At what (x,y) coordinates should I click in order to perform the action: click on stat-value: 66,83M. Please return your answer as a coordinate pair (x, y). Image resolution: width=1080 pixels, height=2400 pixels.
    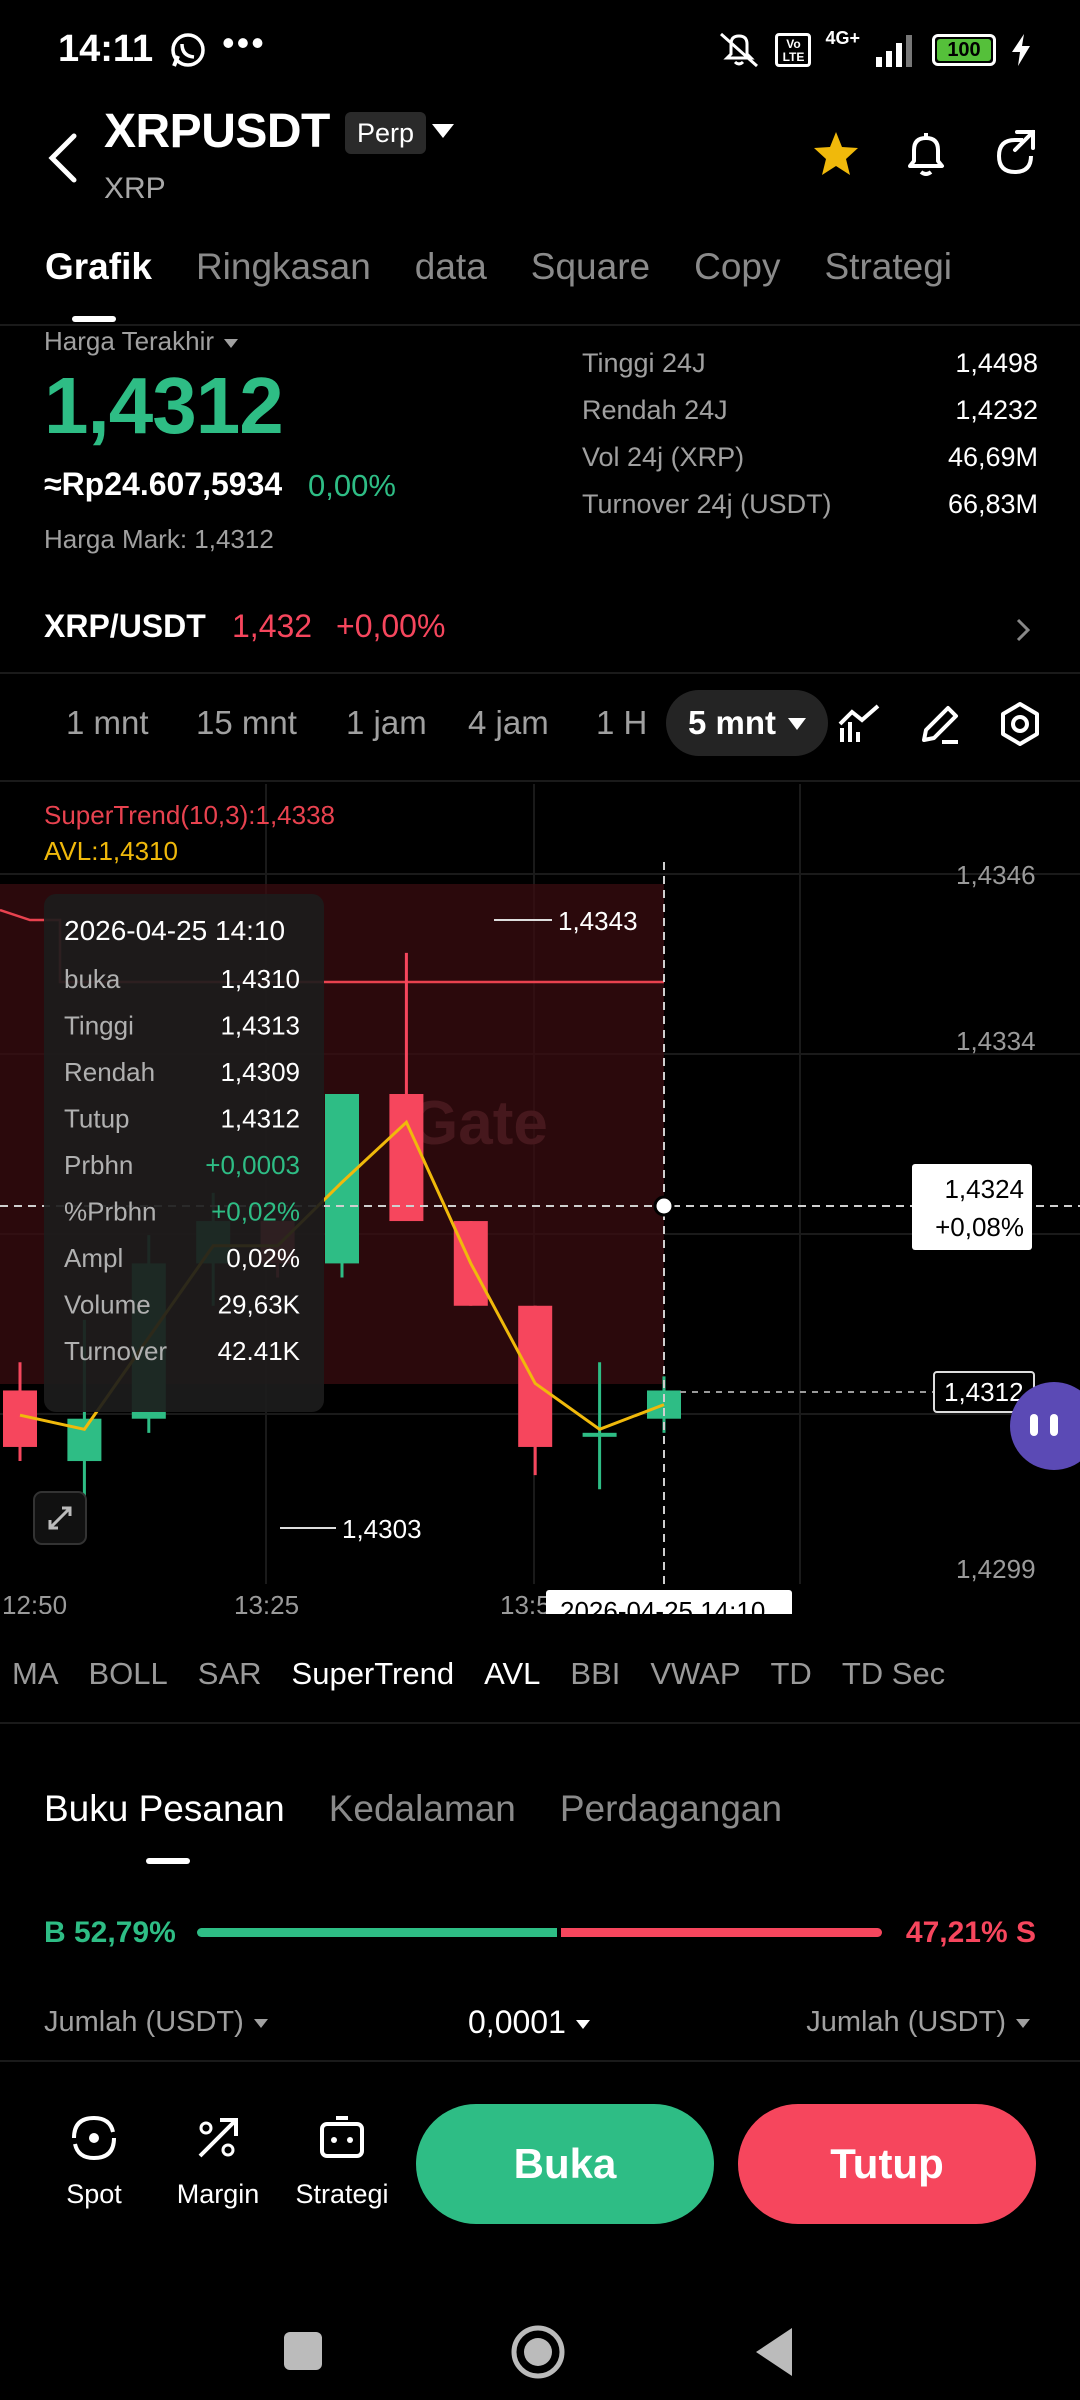
    Looking at the image, I should click on (992, 504).